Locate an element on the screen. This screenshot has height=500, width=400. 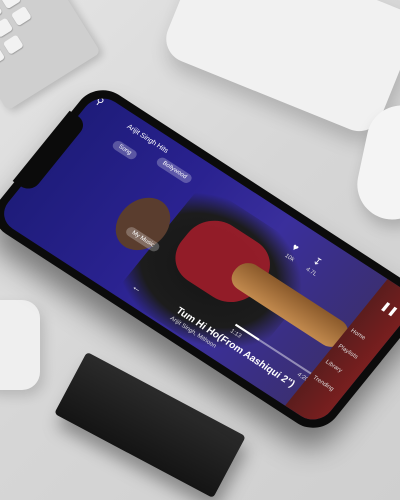
nav-tab-trending: Trending is located at coordinates (322, 383).